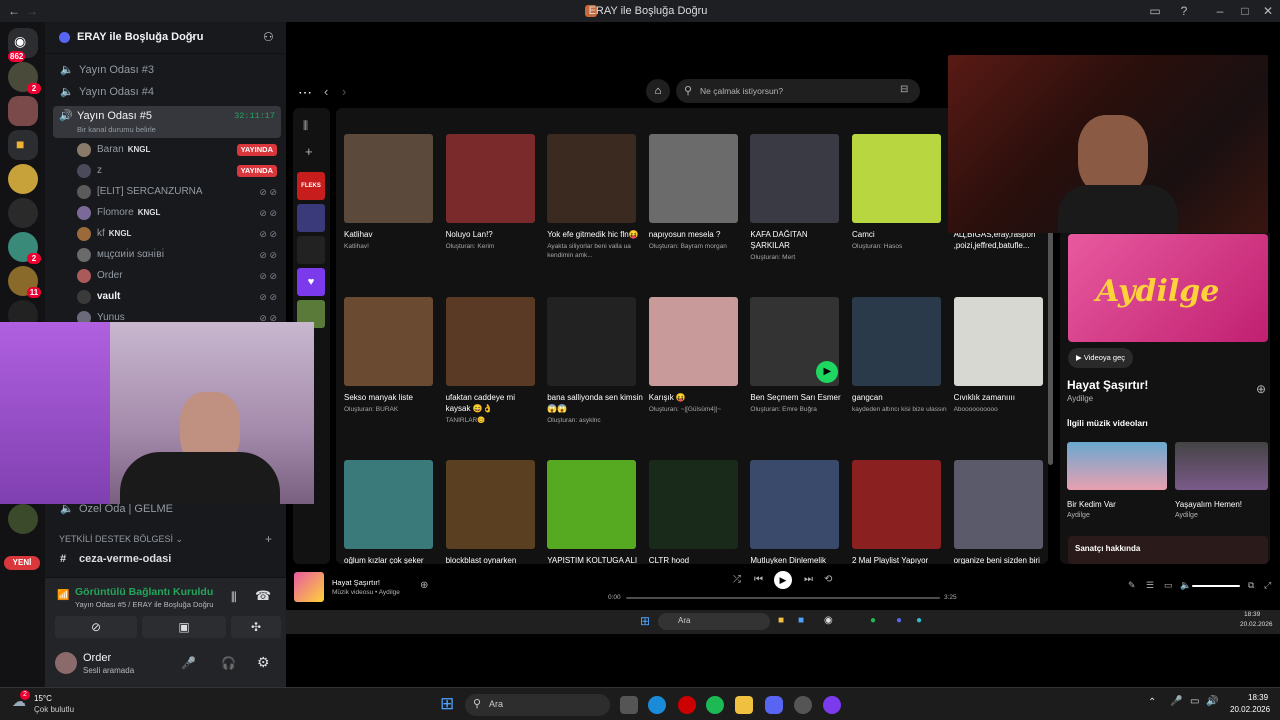  I want to click on playlist-card: oğlum kızlar çok şeker, so click(392, 513).